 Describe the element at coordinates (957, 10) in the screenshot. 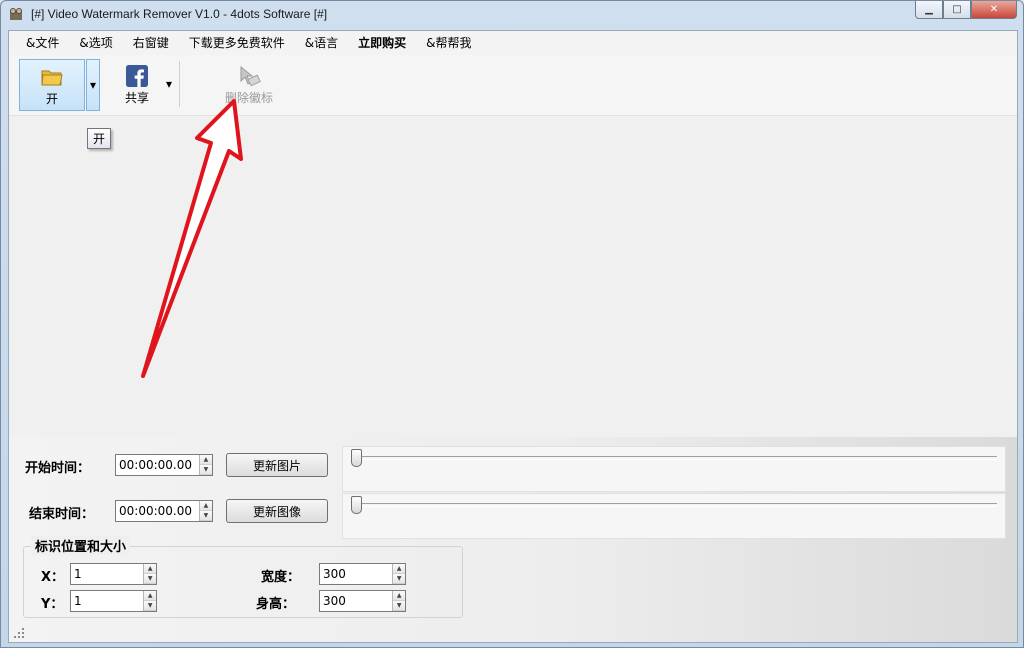

I see `maximize-button: □` at that location.